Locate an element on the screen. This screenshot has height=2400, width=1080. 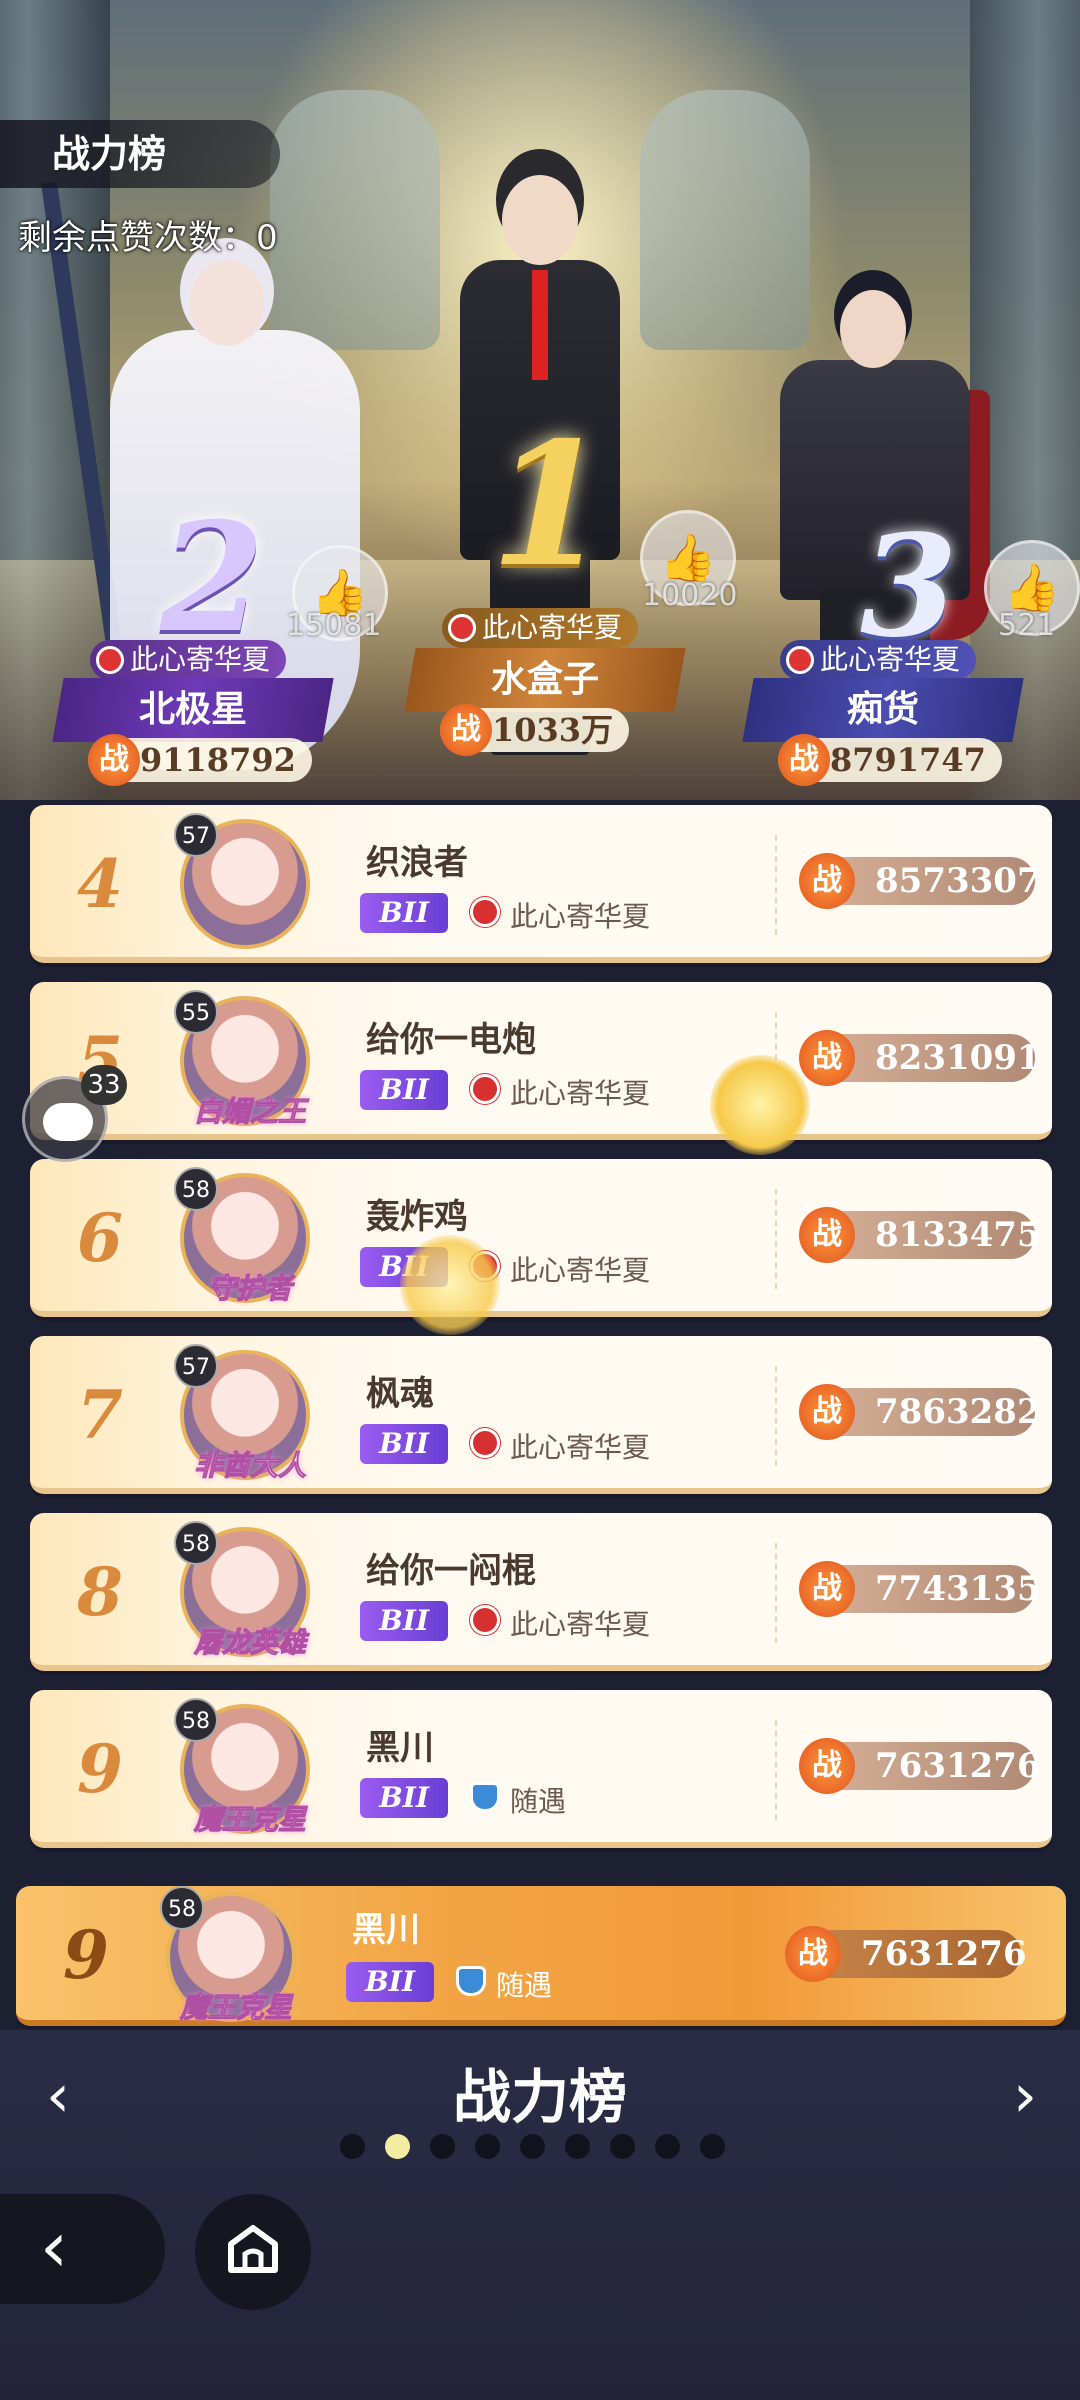
power-rank-2: 战 9118792 is located at coordinates (200, 760).